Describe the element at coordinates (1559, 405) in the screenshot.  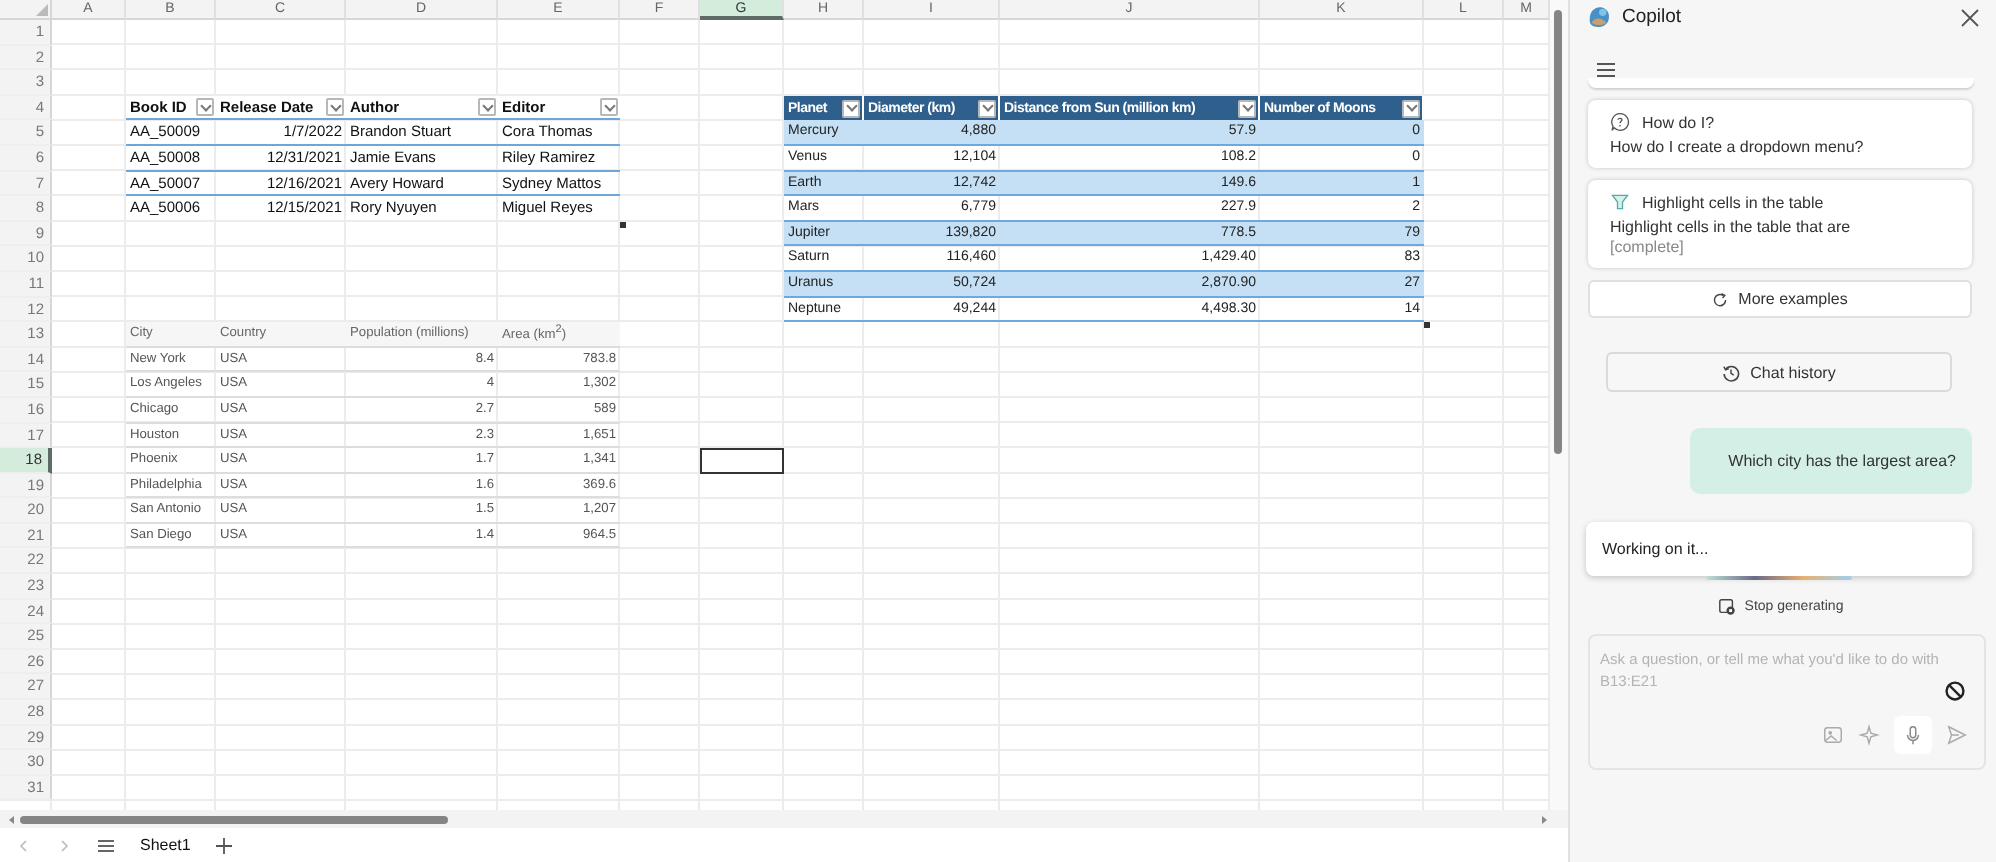
I see `vertical-scrollbar` at that location.